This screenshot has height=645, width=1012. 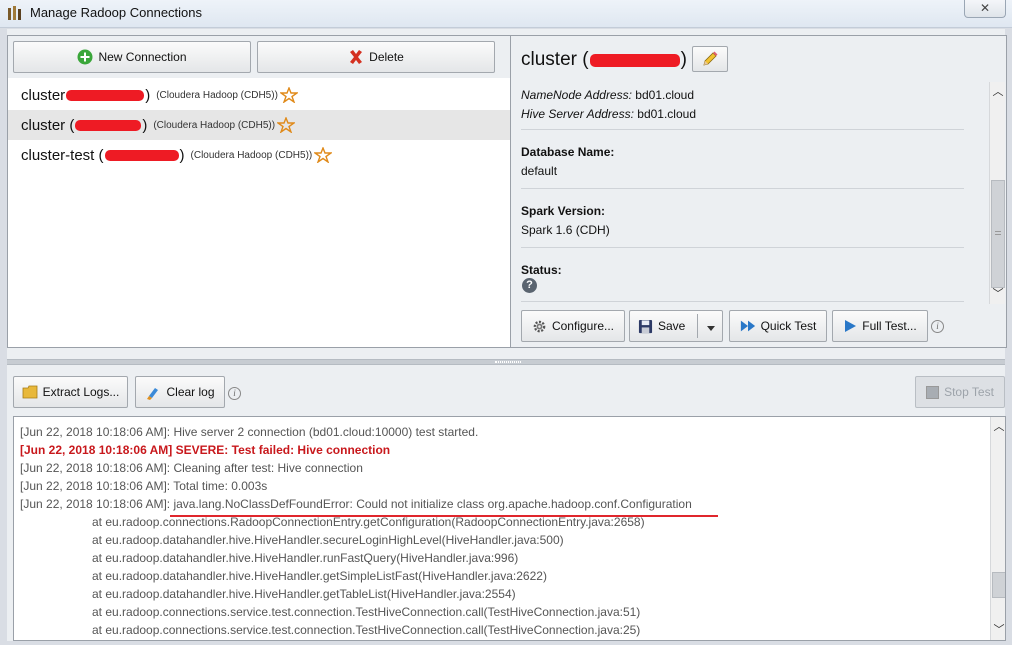 What do you see at coordinates (563, 211) in the screenshot?
I see `spark-version-label: Spark Version:` at bounding box center [563, 211].